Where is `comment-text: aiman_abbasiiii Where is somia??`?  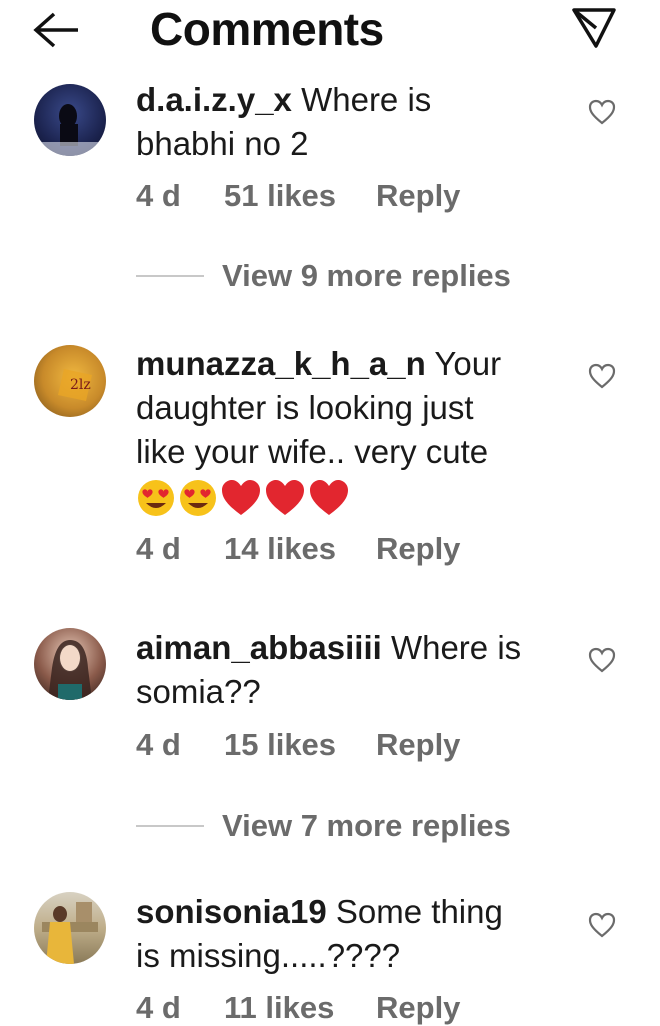 comment-text: aiman_abbasiiii Where is somia?? is located at coordinates (329, 669).